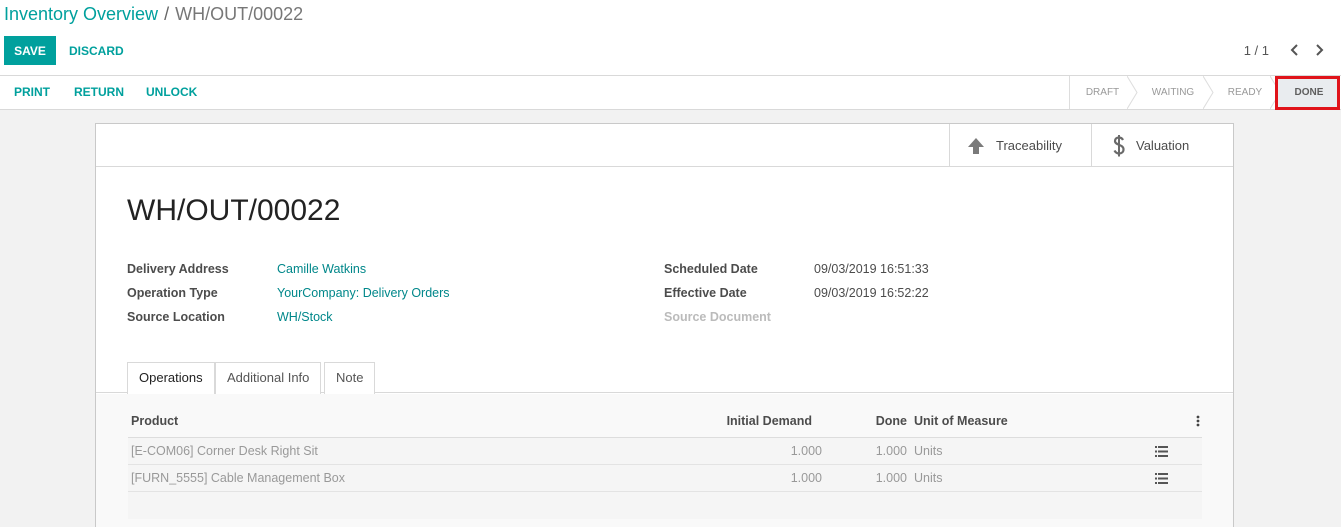 Image resolution: width=1341 pixels, height=527 pixels. I want to click on effective-date-label: Effective Date, so click(705, 293).